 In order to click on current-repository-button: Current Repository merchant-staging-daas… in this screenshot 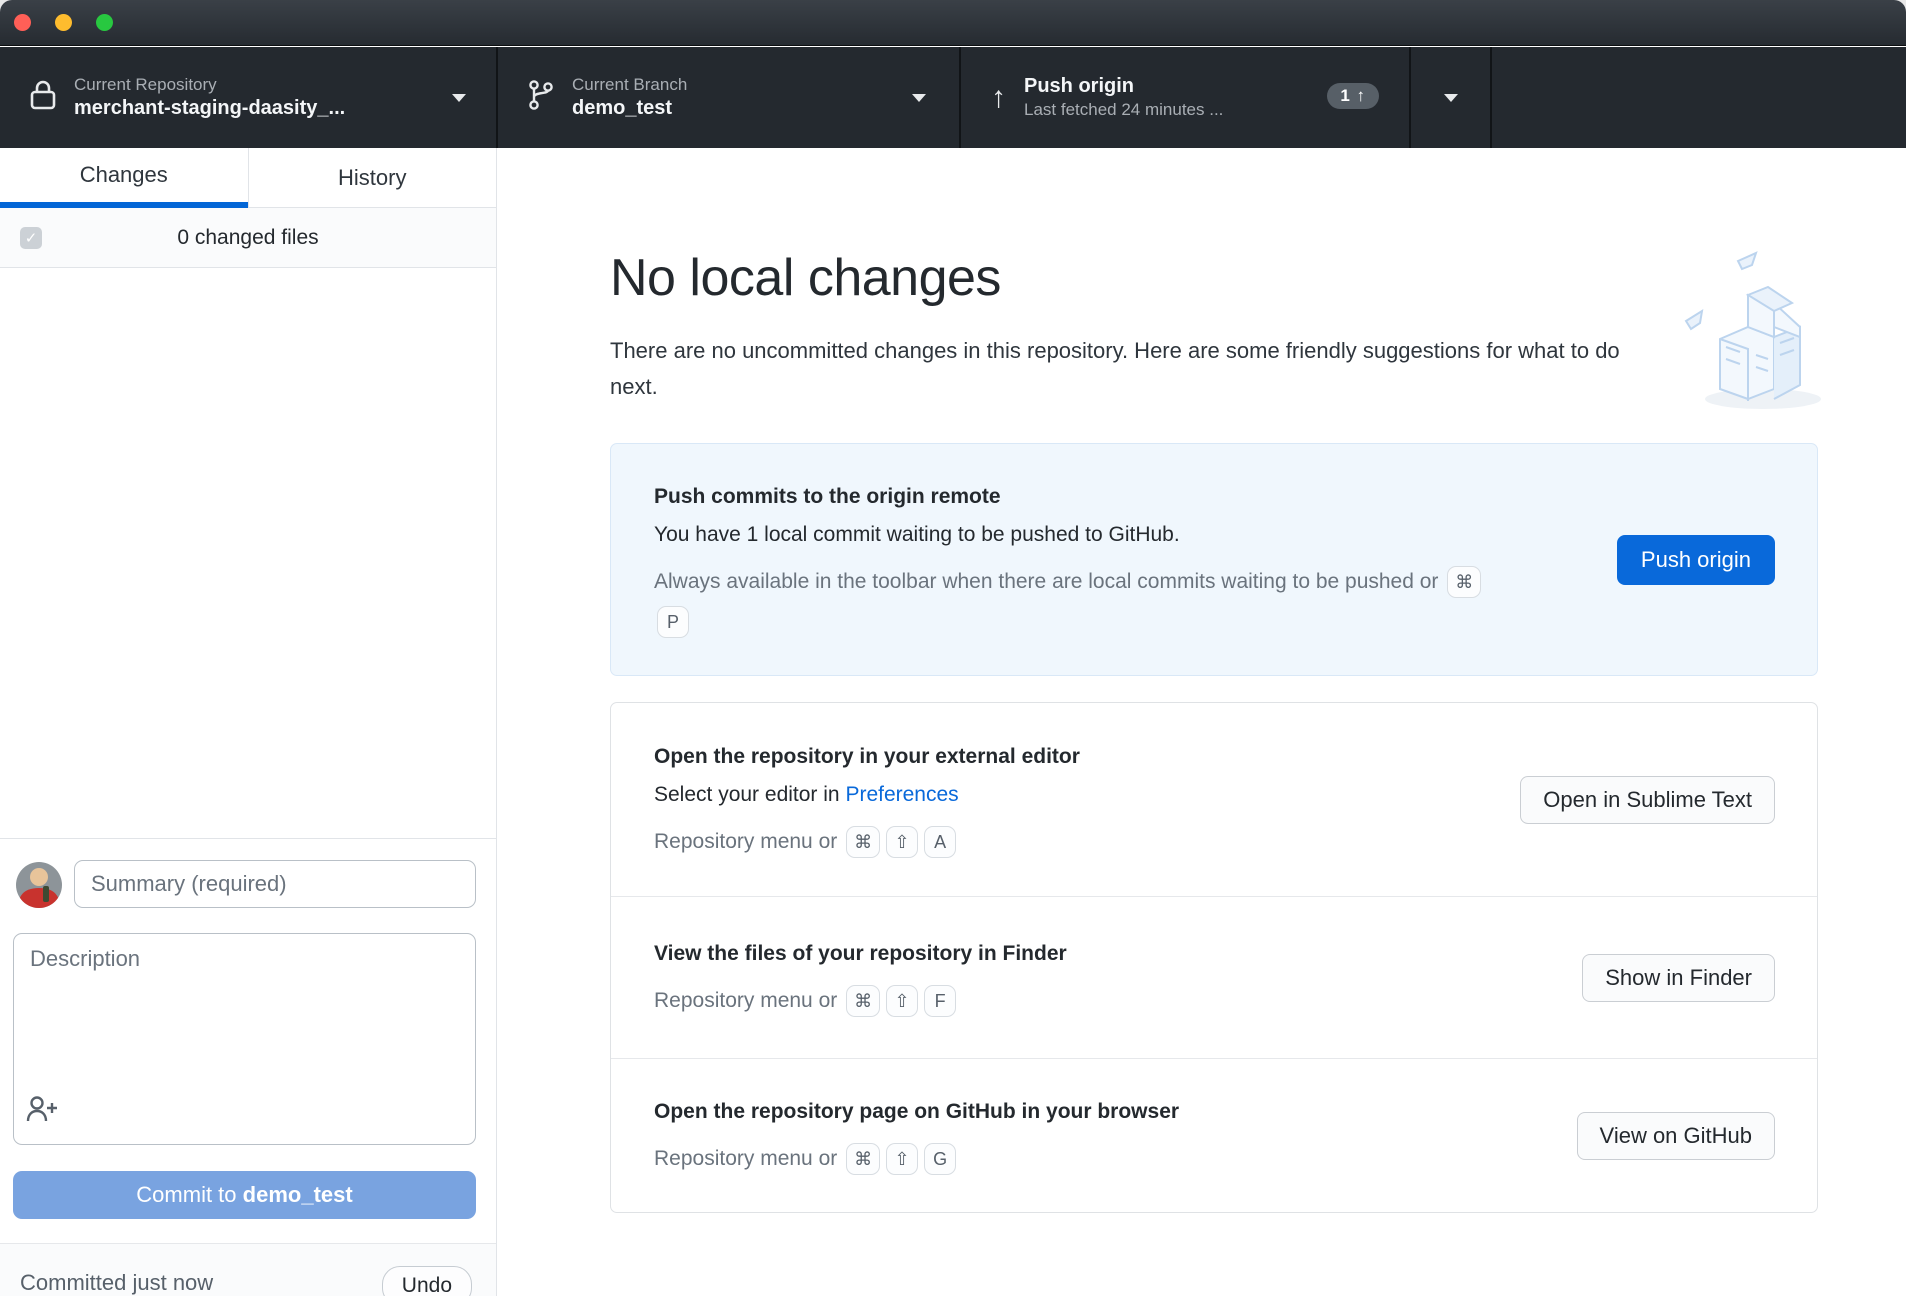, I will do `click(248, 97)`.